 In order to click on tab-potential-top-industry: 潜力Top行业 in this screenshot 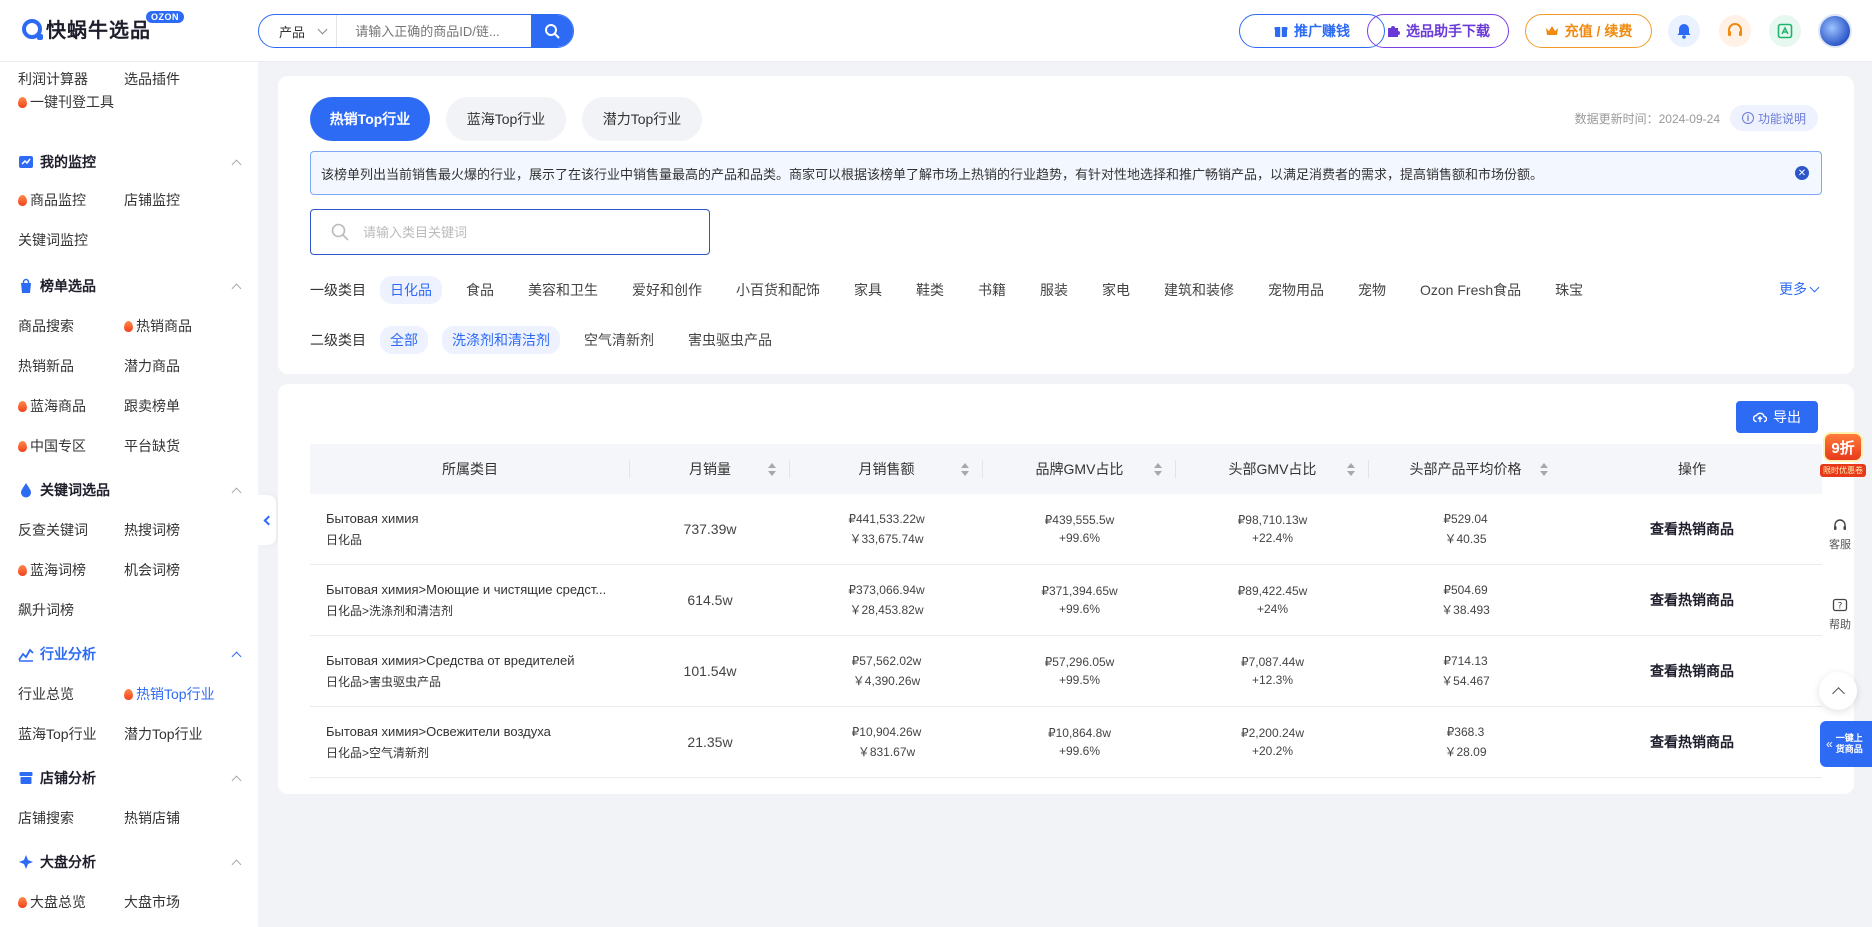, I will do `click(642, 119)`.